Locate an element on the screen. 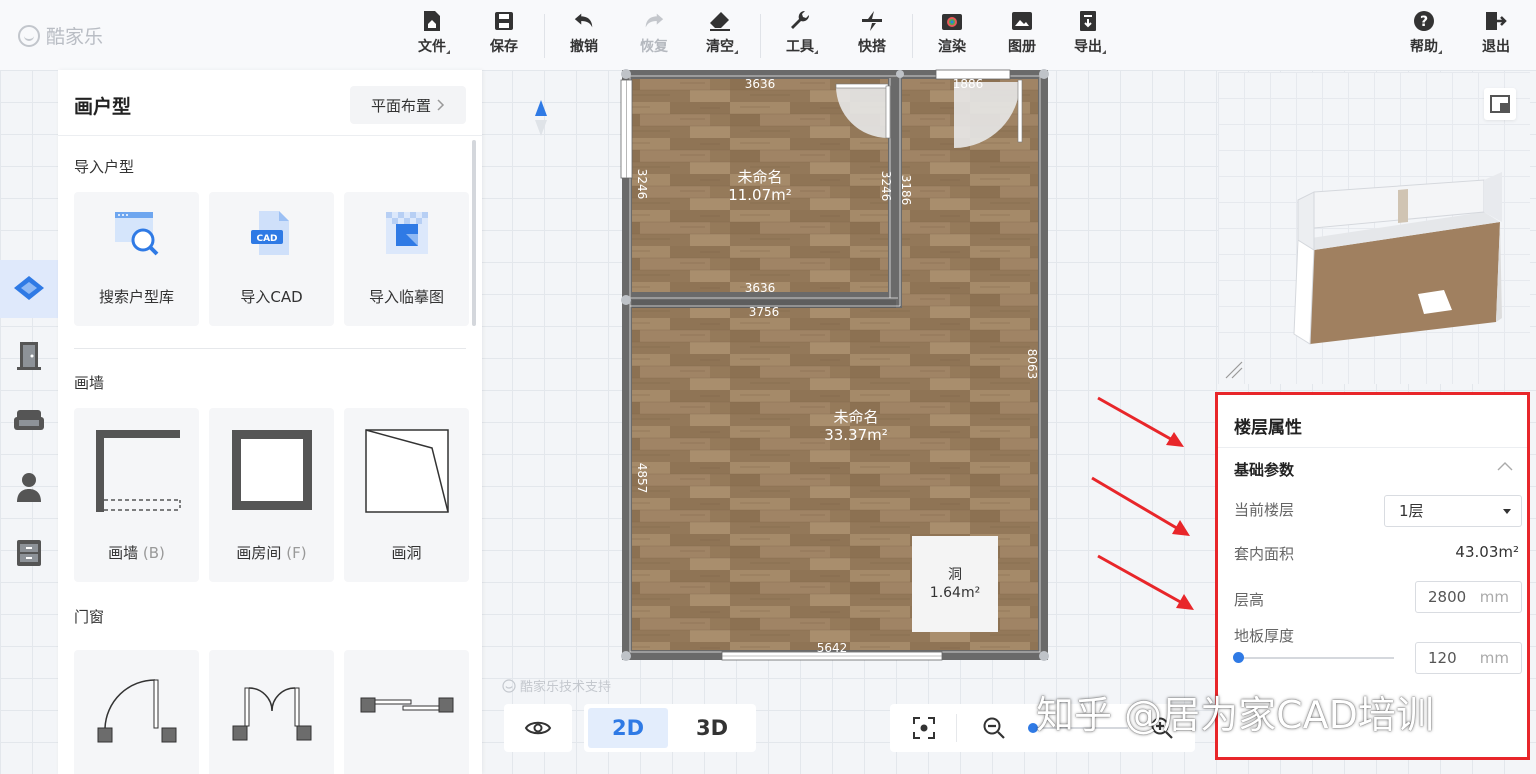 The width and height of the screenshot is (1536, 774). undo-label: 撤销 is located at coordinates (584, 47).